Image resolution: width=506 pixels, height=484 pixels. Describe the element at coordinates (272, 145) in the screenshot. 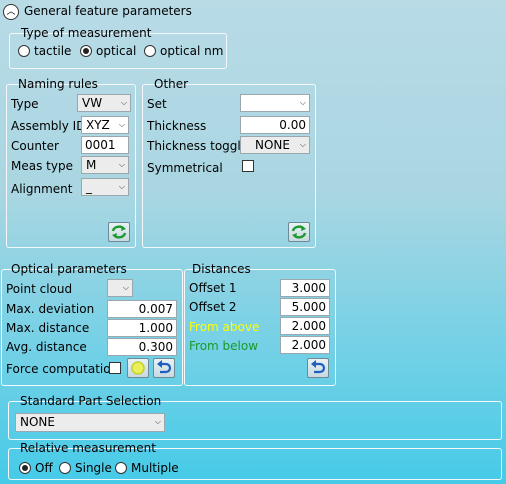

I see `thickness-toggle-value: NONE` at that location.